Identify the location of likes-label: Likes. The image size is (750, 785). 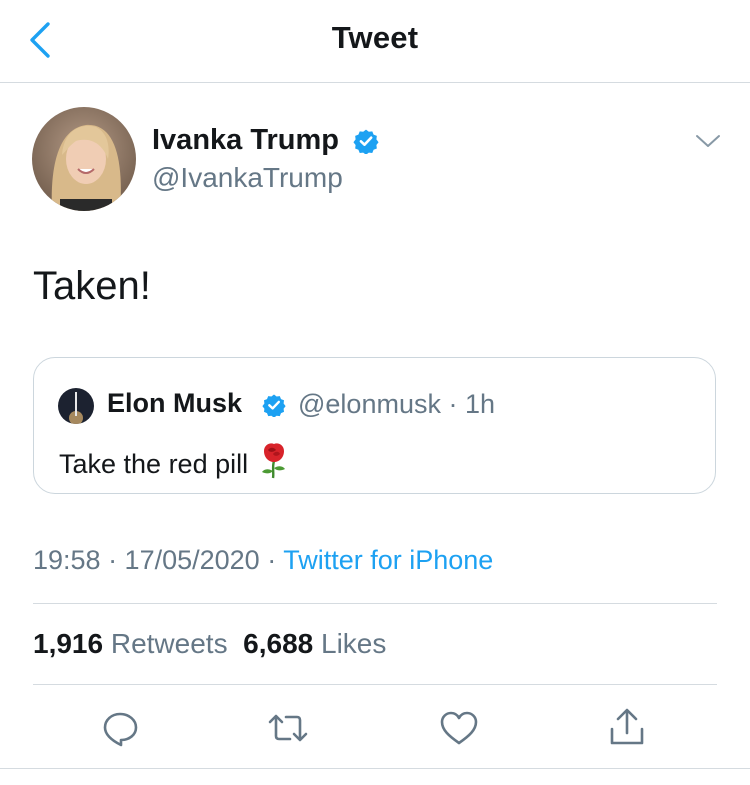
(354, 643).